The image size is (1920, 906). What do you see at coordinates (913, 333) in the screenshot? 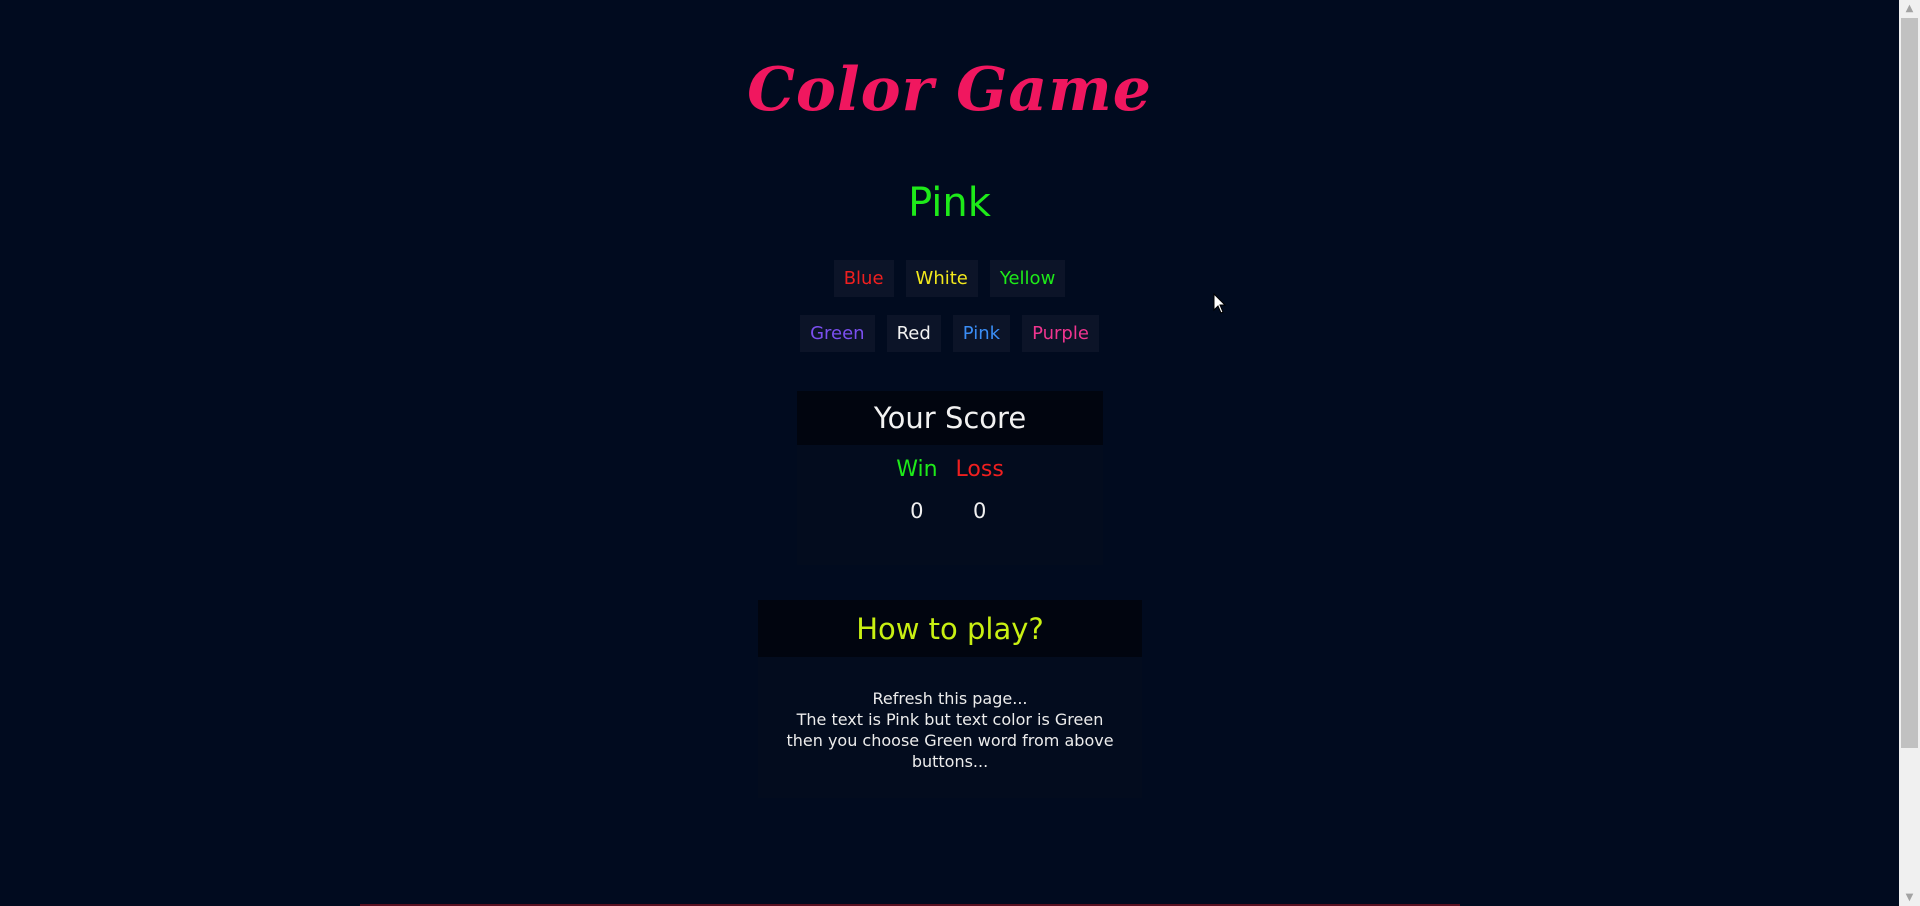
I see `color-button-red: Red` at bounding box center [913, 333].